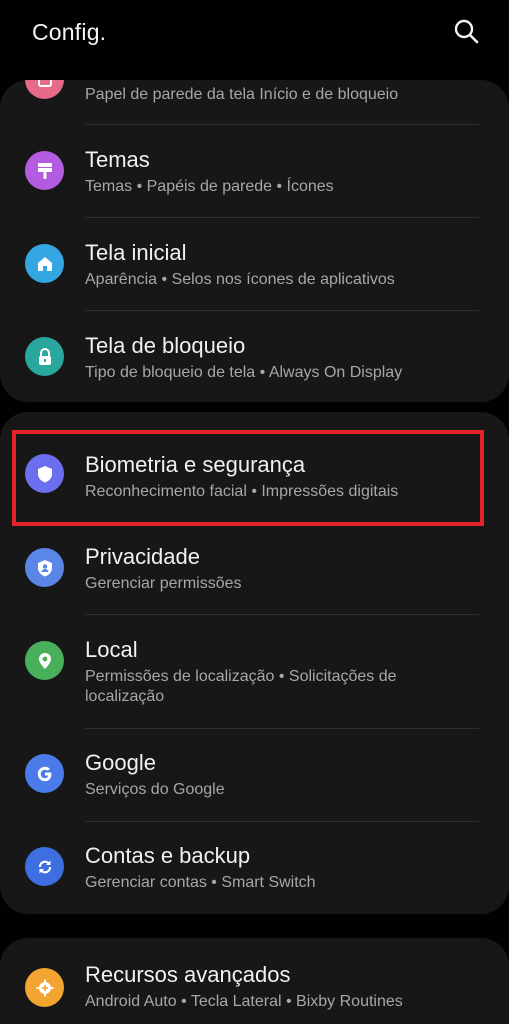 The image size is (509, 1024). I want to click on settings-item-subtitle: Serviços do Google, so click(155, 789).